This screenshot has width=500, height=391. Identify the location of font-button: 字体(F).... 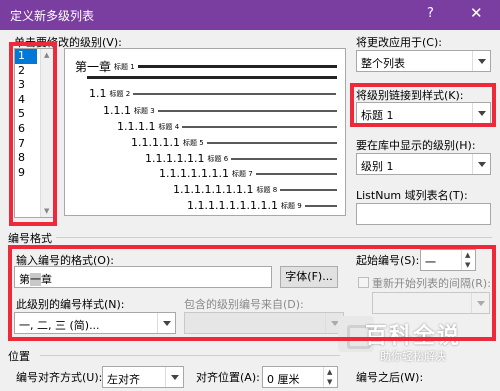
(309, 277).